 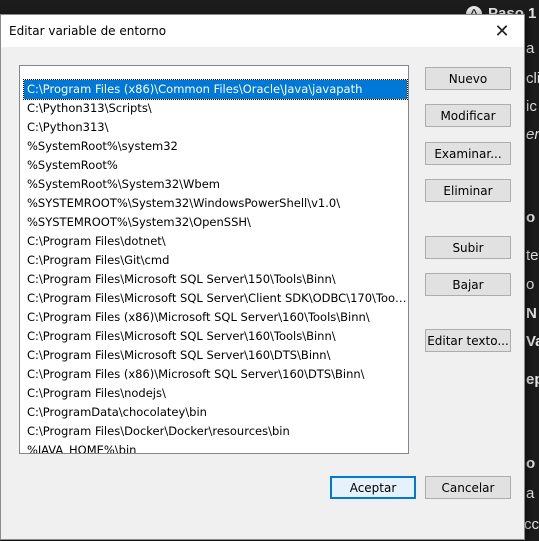 I want to click on bg-step-2-heading: o 2, so click(x=532, y=217).